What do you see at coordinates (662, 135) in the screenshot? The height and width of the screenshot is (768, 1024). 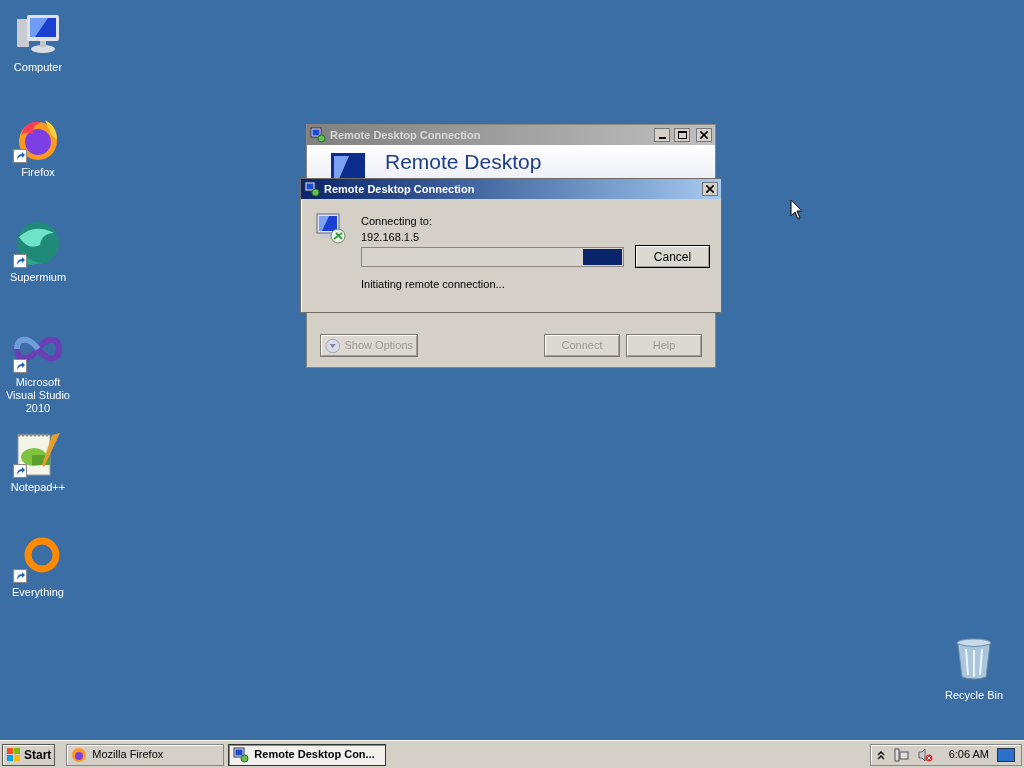 I see `minimize-button` at bounding box center [662, 135].